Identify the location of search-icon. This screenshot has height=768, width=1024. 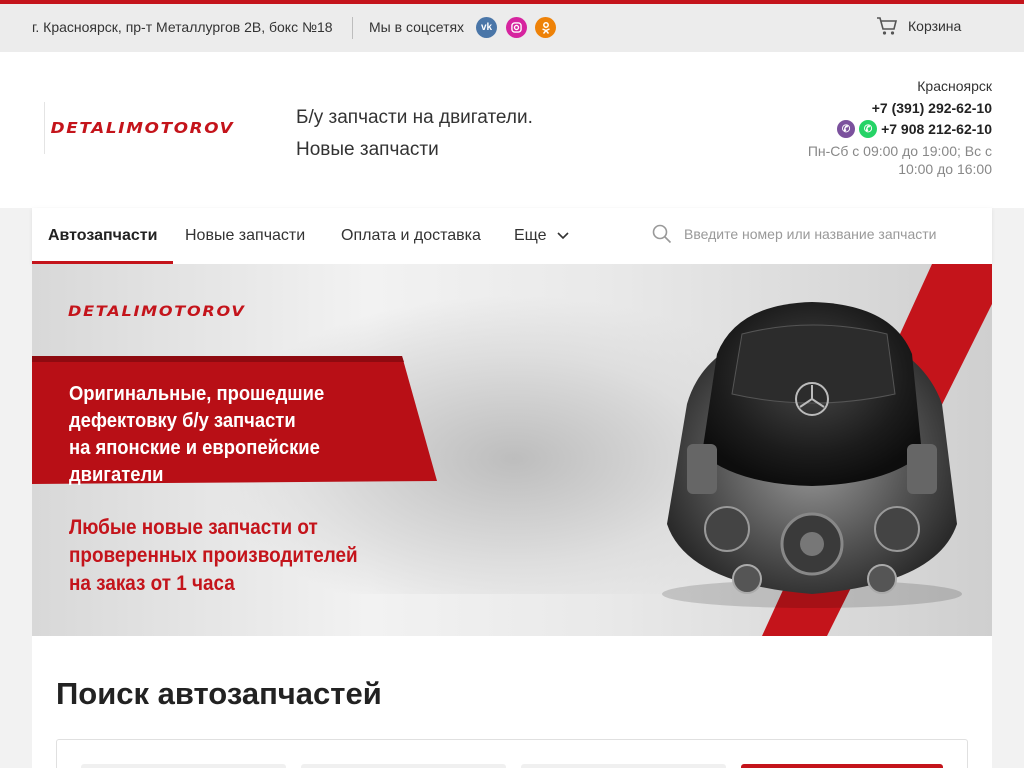
(662, 234).